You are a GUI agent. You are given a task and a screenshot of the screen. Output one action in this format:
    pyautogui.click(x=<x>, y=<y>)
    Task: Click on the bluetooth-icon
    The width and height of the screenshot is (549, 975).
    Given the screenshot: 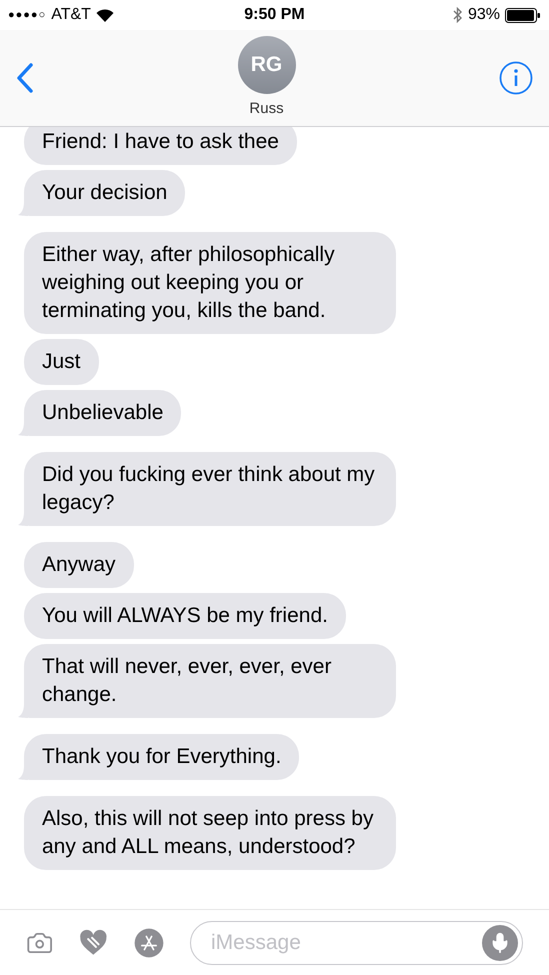 What is the action you would take?
    pyautogui.click(x=457, y=15)
    